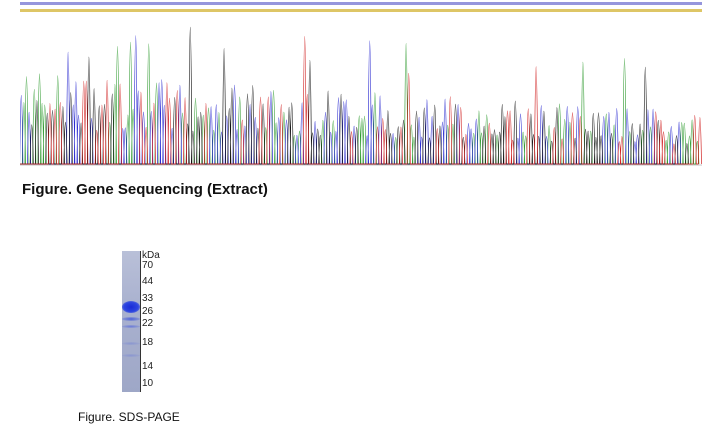 Image resolution: width=725 pixels, height=429 pixels. I want to click on translation-letter-row, so click(361, 10).